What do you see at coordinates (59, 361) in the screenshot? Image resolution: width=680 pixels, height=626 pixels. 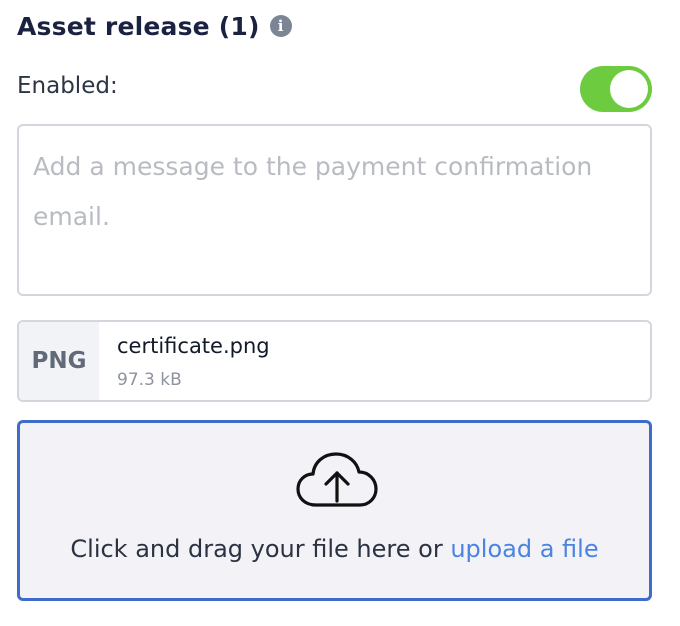 I see `file-type-badge: PNG` at bounding box center [59, 361].